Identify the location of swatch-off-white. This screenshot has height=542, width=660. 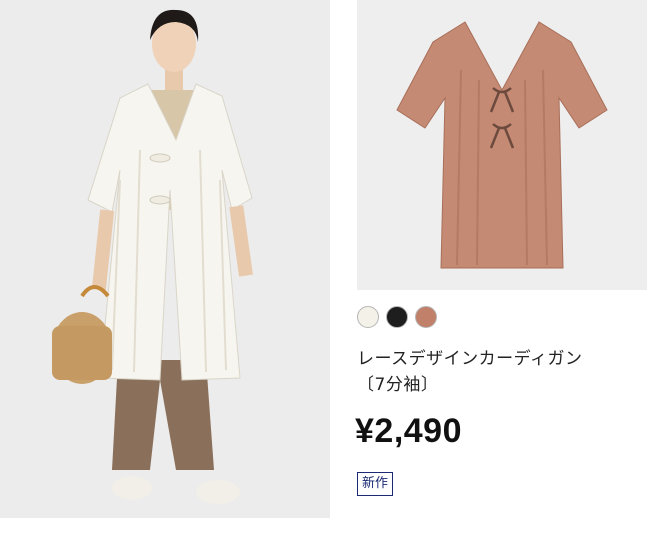
(368, 317).